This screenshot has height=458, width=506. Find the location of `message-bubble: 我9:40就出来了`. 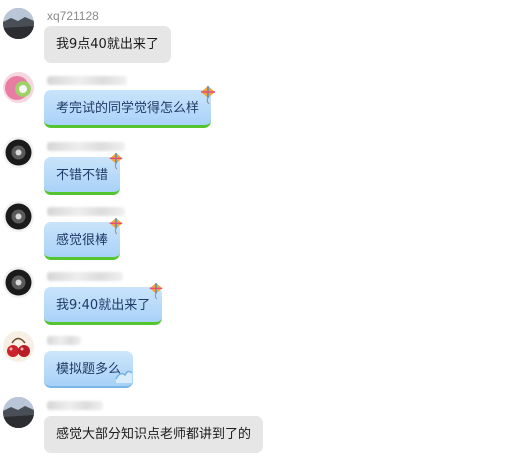

message-bubble: 我9:40就出来了 is located at coordinates (103, 306).